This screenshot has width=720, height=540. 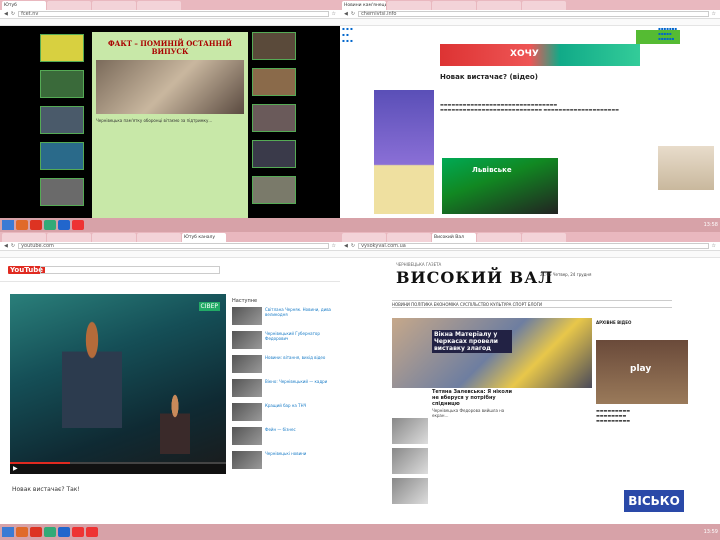 I want to click on headline: Новак вистачає? (відео), so click(x=489, y=77).